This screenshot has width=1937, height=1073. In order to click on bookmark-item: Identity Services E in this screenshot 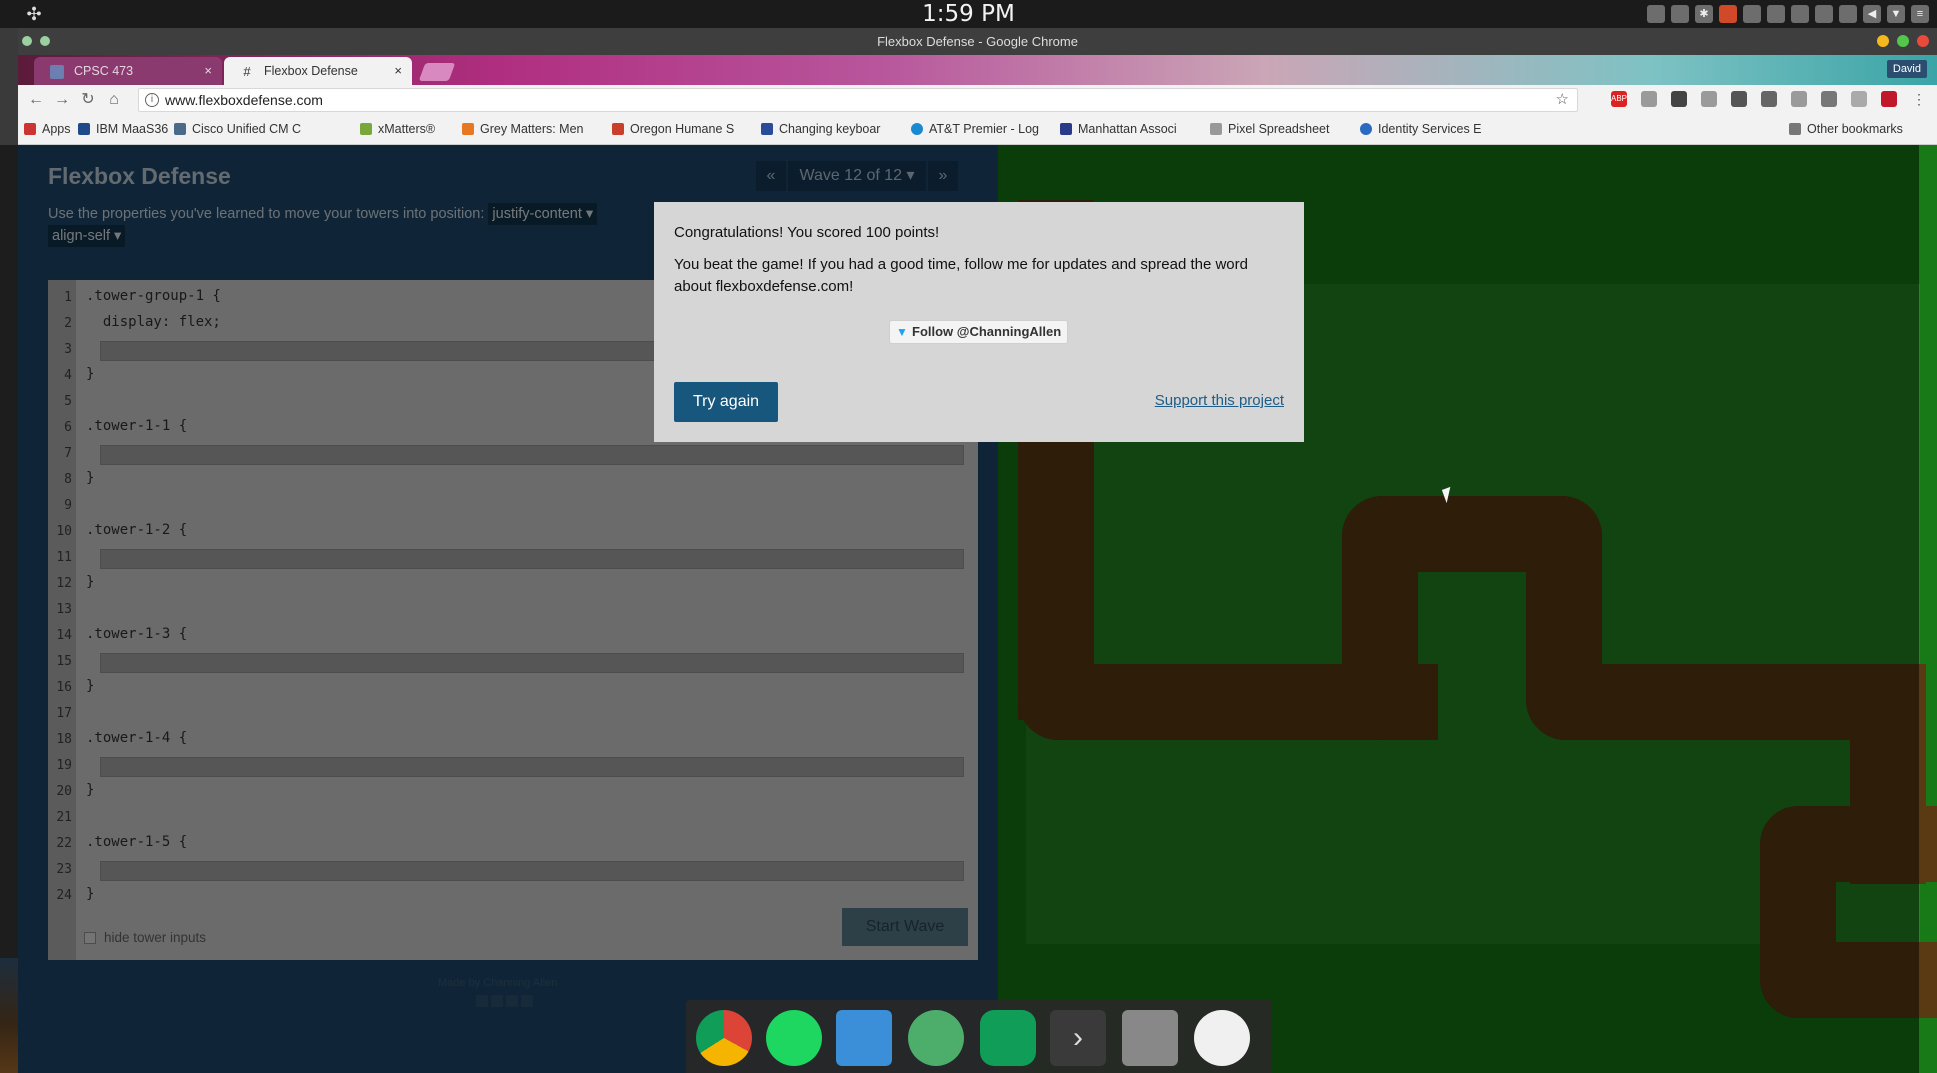, I will do `click(1435, 129)`.